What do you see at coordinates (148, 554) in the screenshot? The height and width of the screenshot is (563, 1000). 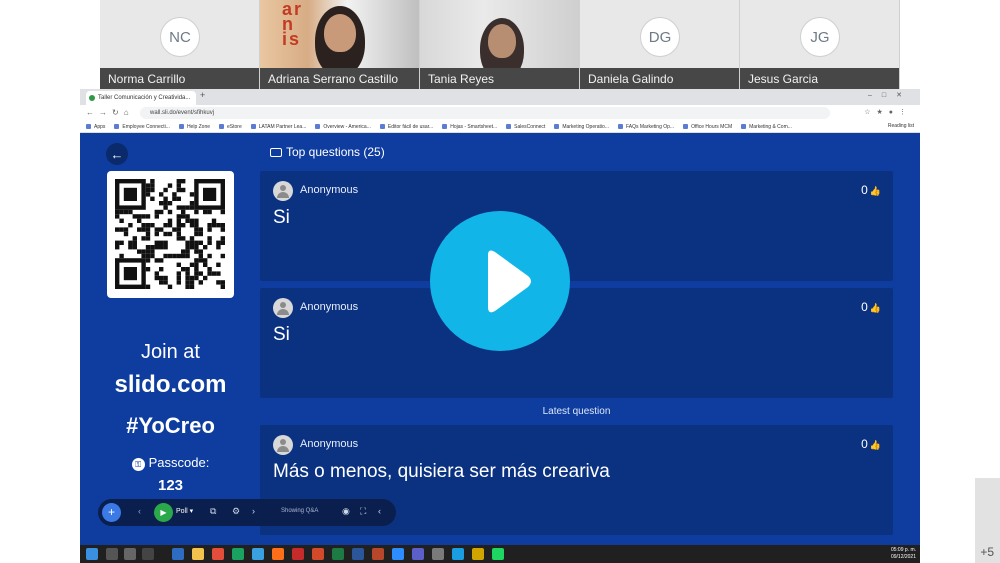 I see `widgets-icon` at bounding box center [148, 554].